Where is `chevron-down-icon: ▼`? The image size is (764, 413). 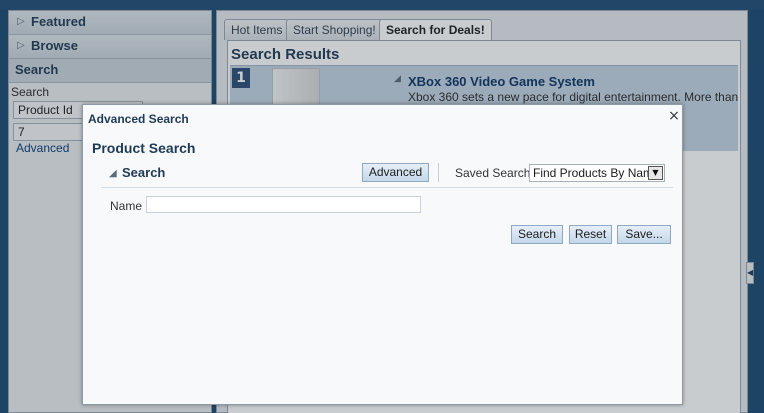
chevron-down-icon: ▼ is located at coordinates (655, 173).